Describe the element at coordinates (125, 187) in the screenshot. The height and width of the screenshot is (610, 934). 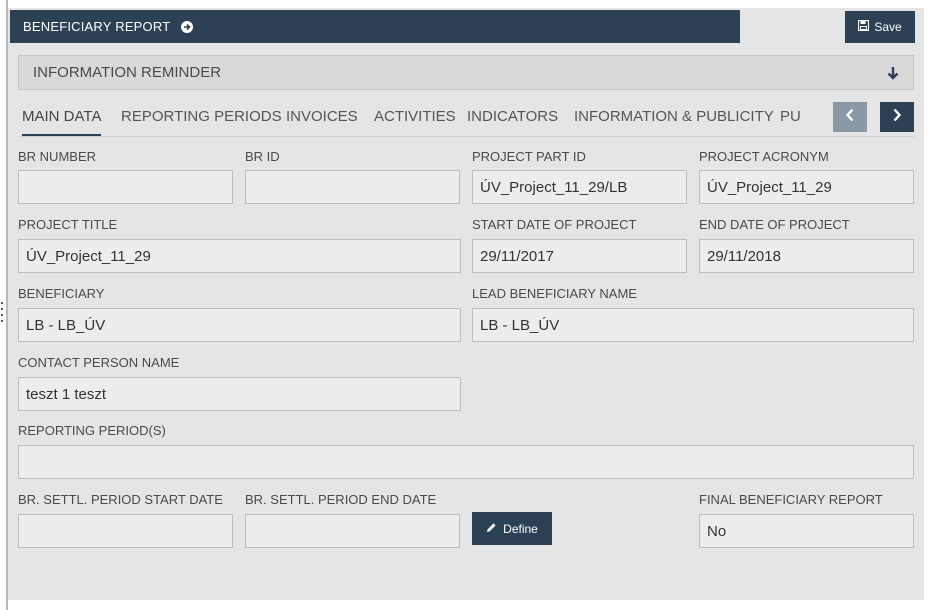
I see `br-number-field` at that location.